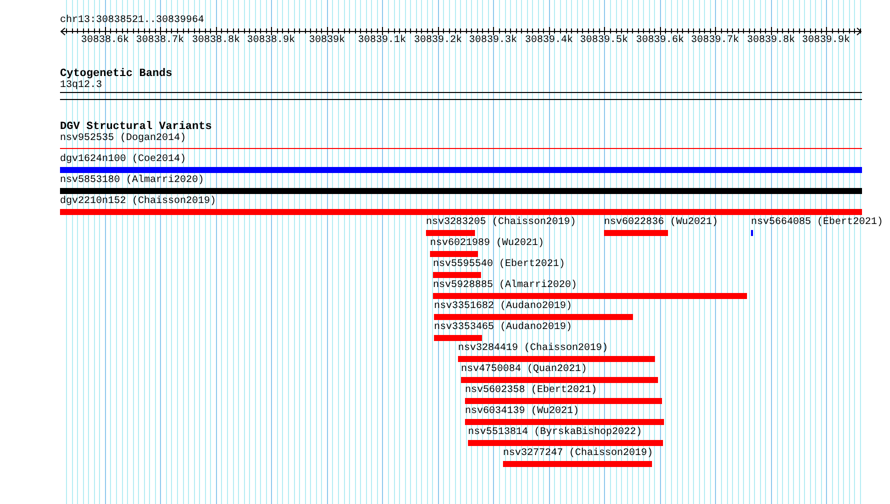 Image resolution: width=890 pixels, height=504 pixels. What do you see at coordinates (533, 349) in the screenshot?
I see `feature-label: nsv3284419 (Chaisson2019)` at bounding box center [533, 349].